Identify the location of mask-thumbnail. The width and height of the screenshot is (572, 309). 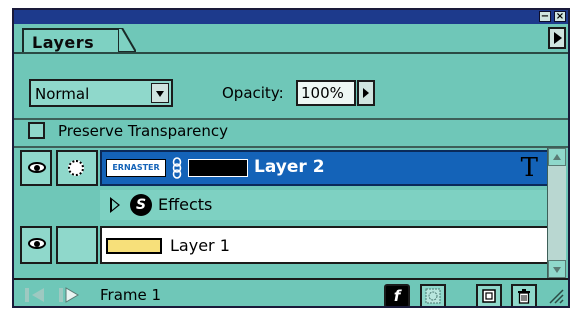
(218, 168).